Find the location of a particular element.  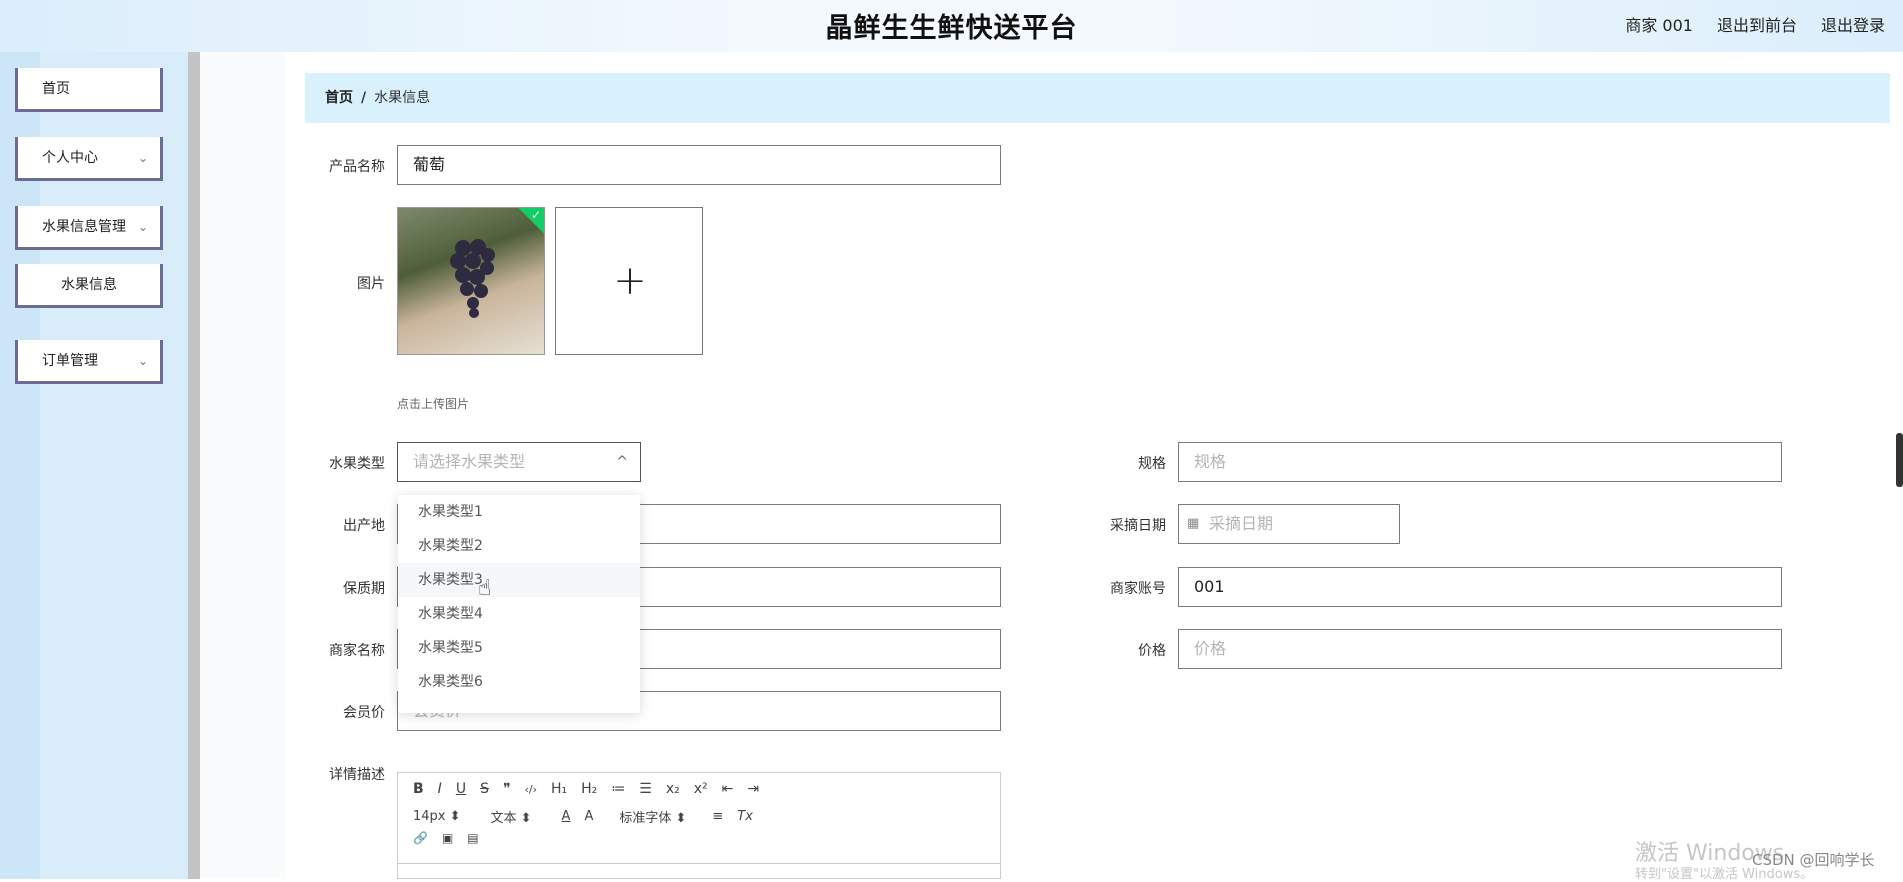

breadcrumb-home: 首页 is located at coordinates (339, 98).